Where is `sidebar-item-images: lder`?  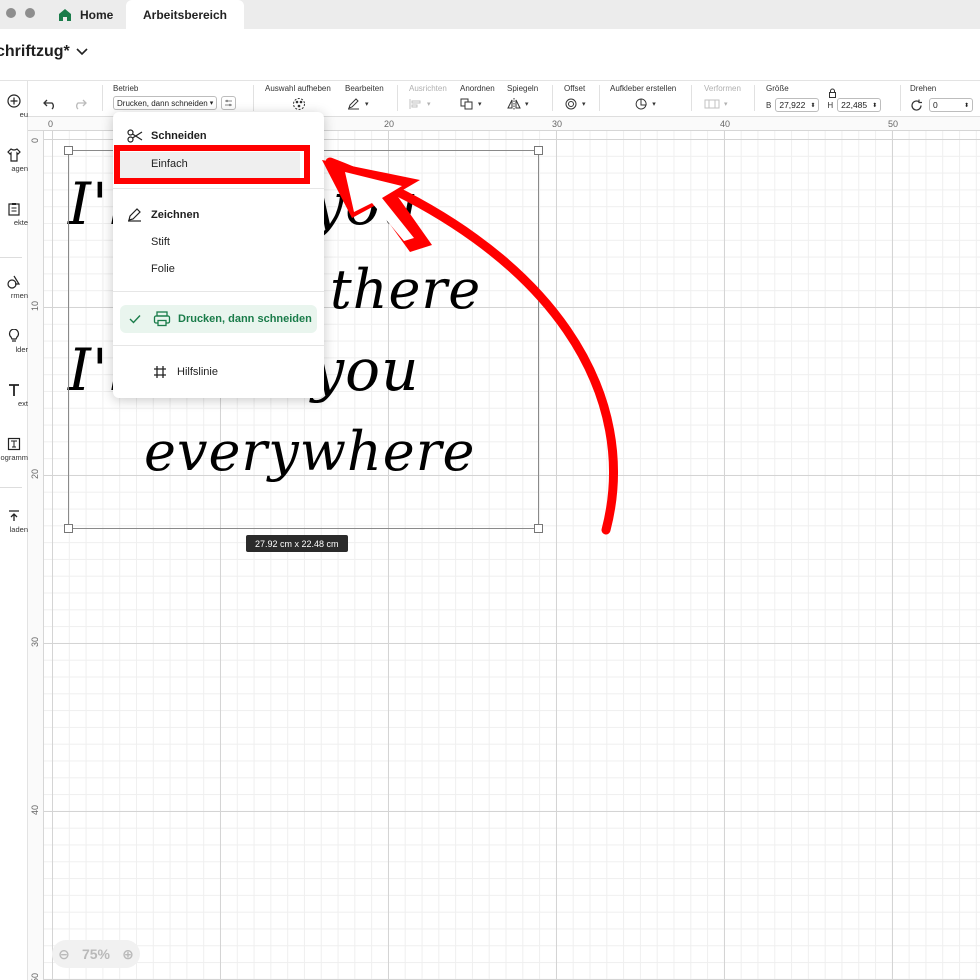 sidebar-item-images: lder is located at coordinates (14, 341).